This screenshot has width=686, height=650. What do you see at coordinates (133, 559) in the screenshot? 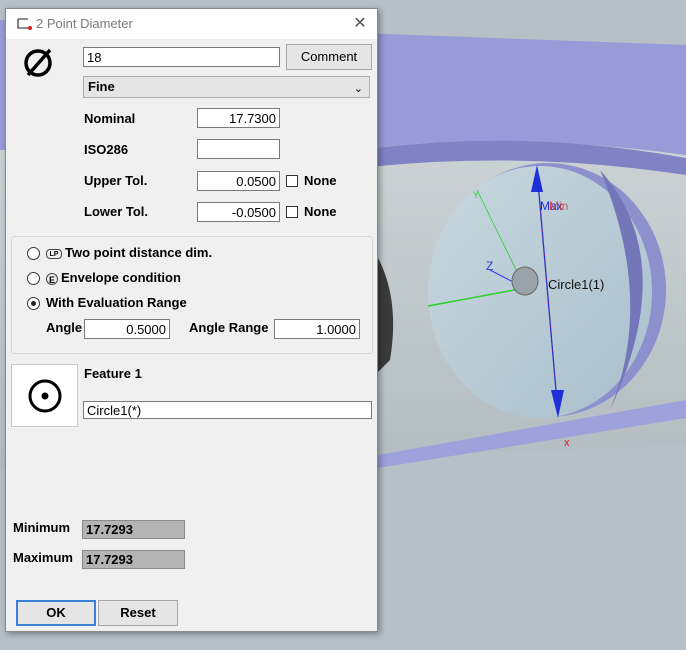
I see `maximum-value: 17.7293` at bounding box center [133, 559].